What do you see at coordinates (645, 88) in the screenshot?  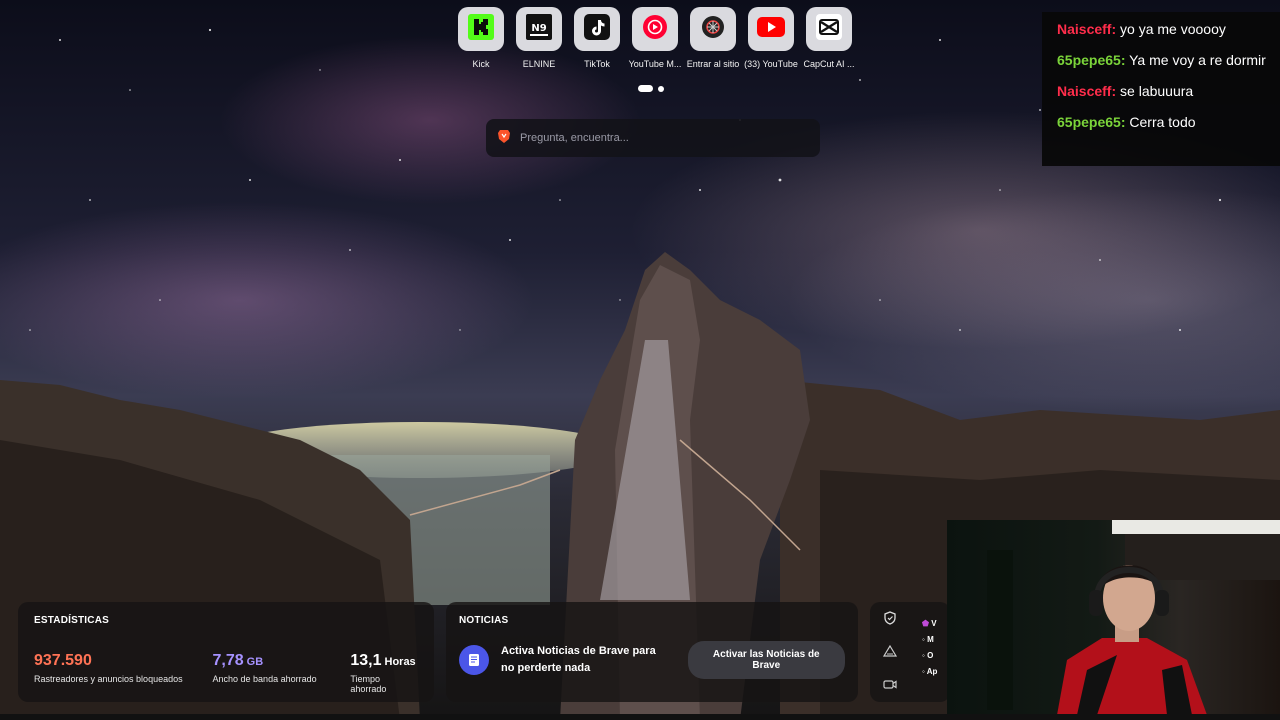 I see `pager-dot-active` at bounding box center [645, 88].